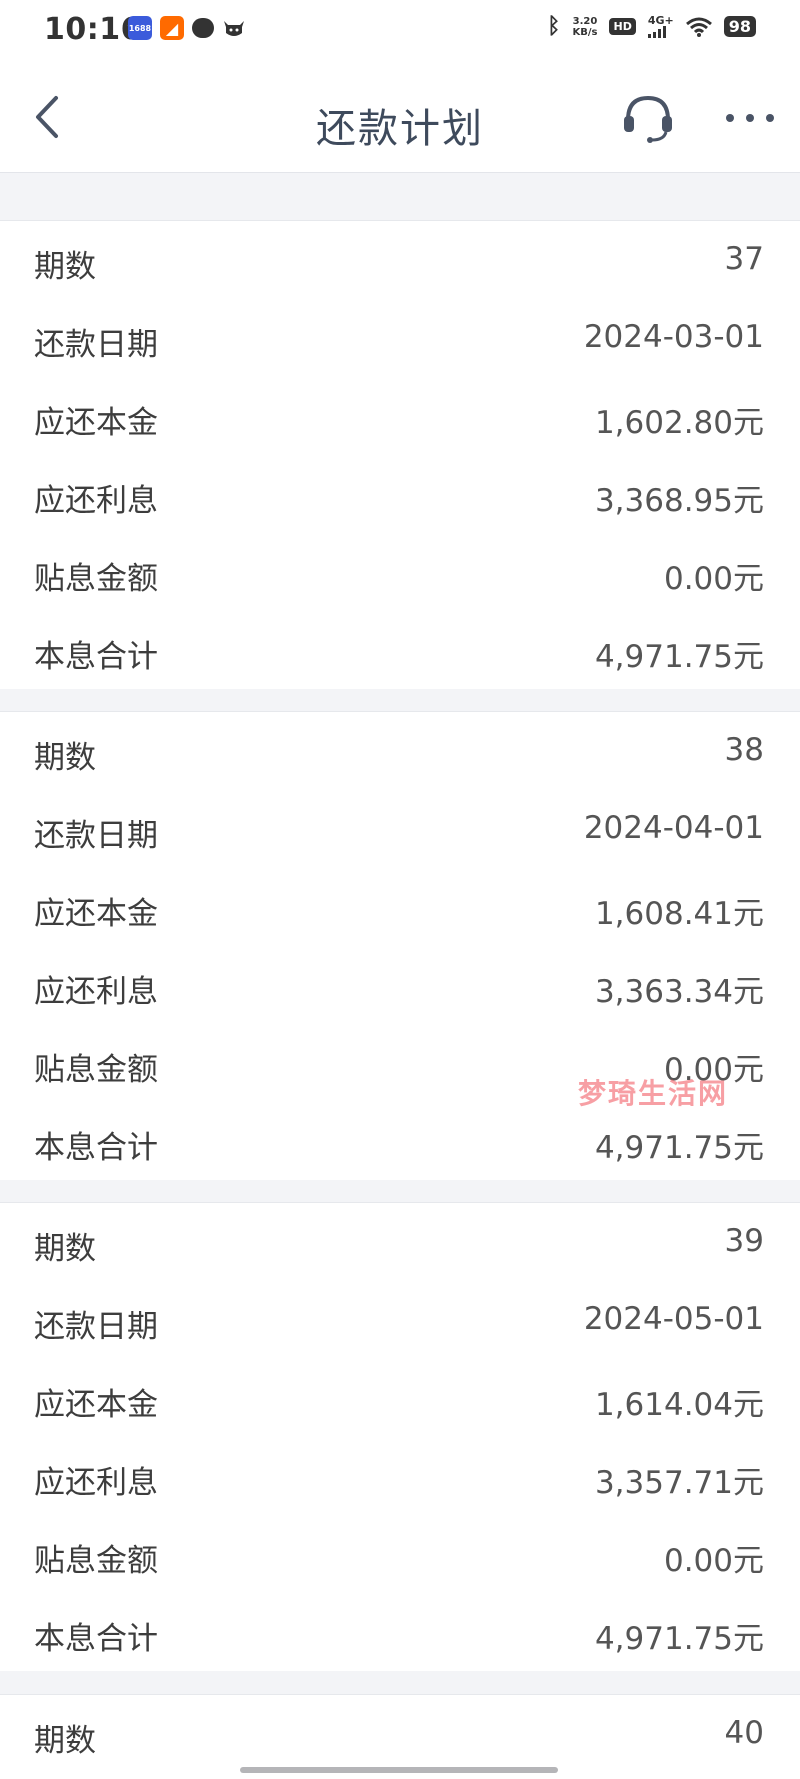 This screenshot has height=1779, width=800. I want to click on principal-value: 1,614.04元, so click(679, 1405).